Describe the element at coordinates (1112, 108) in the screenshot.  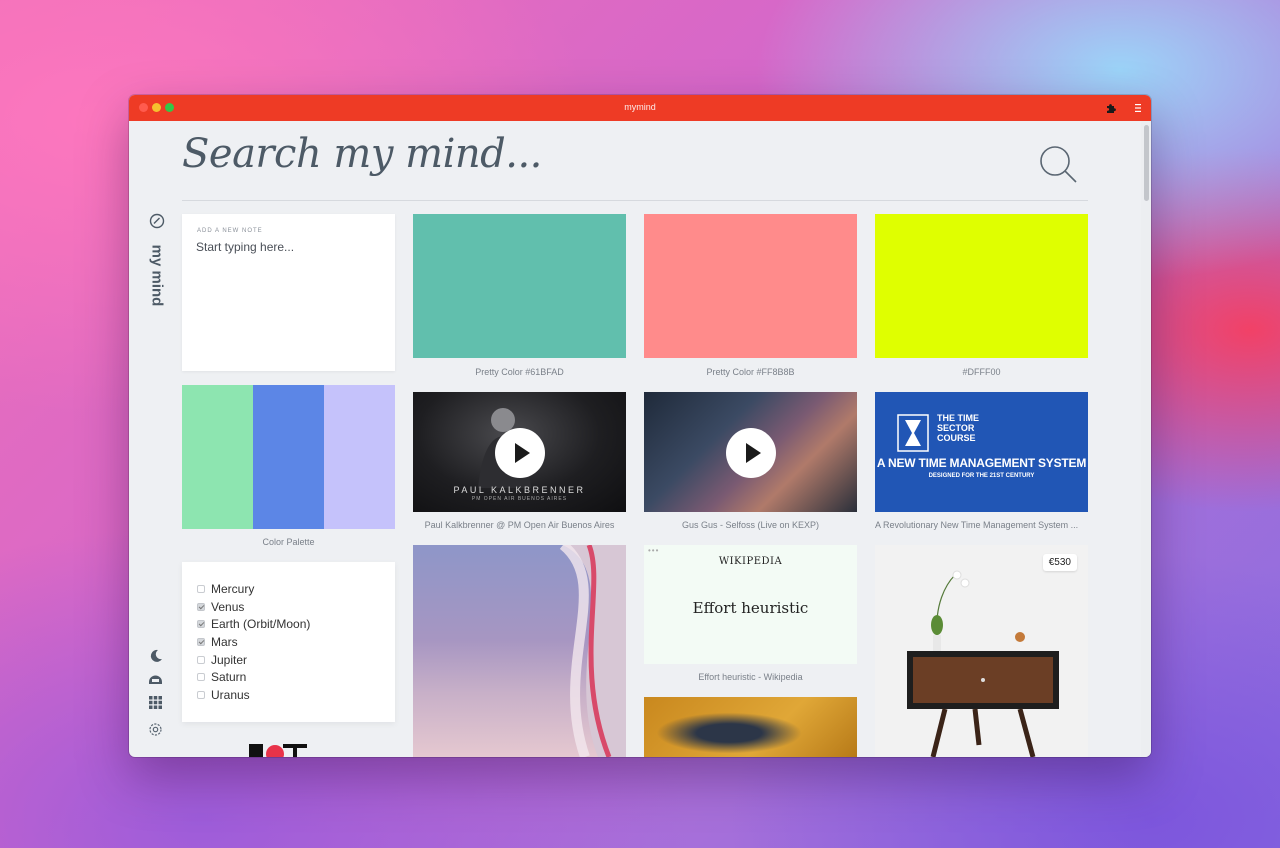
I see `puzzle-icon` at that location.